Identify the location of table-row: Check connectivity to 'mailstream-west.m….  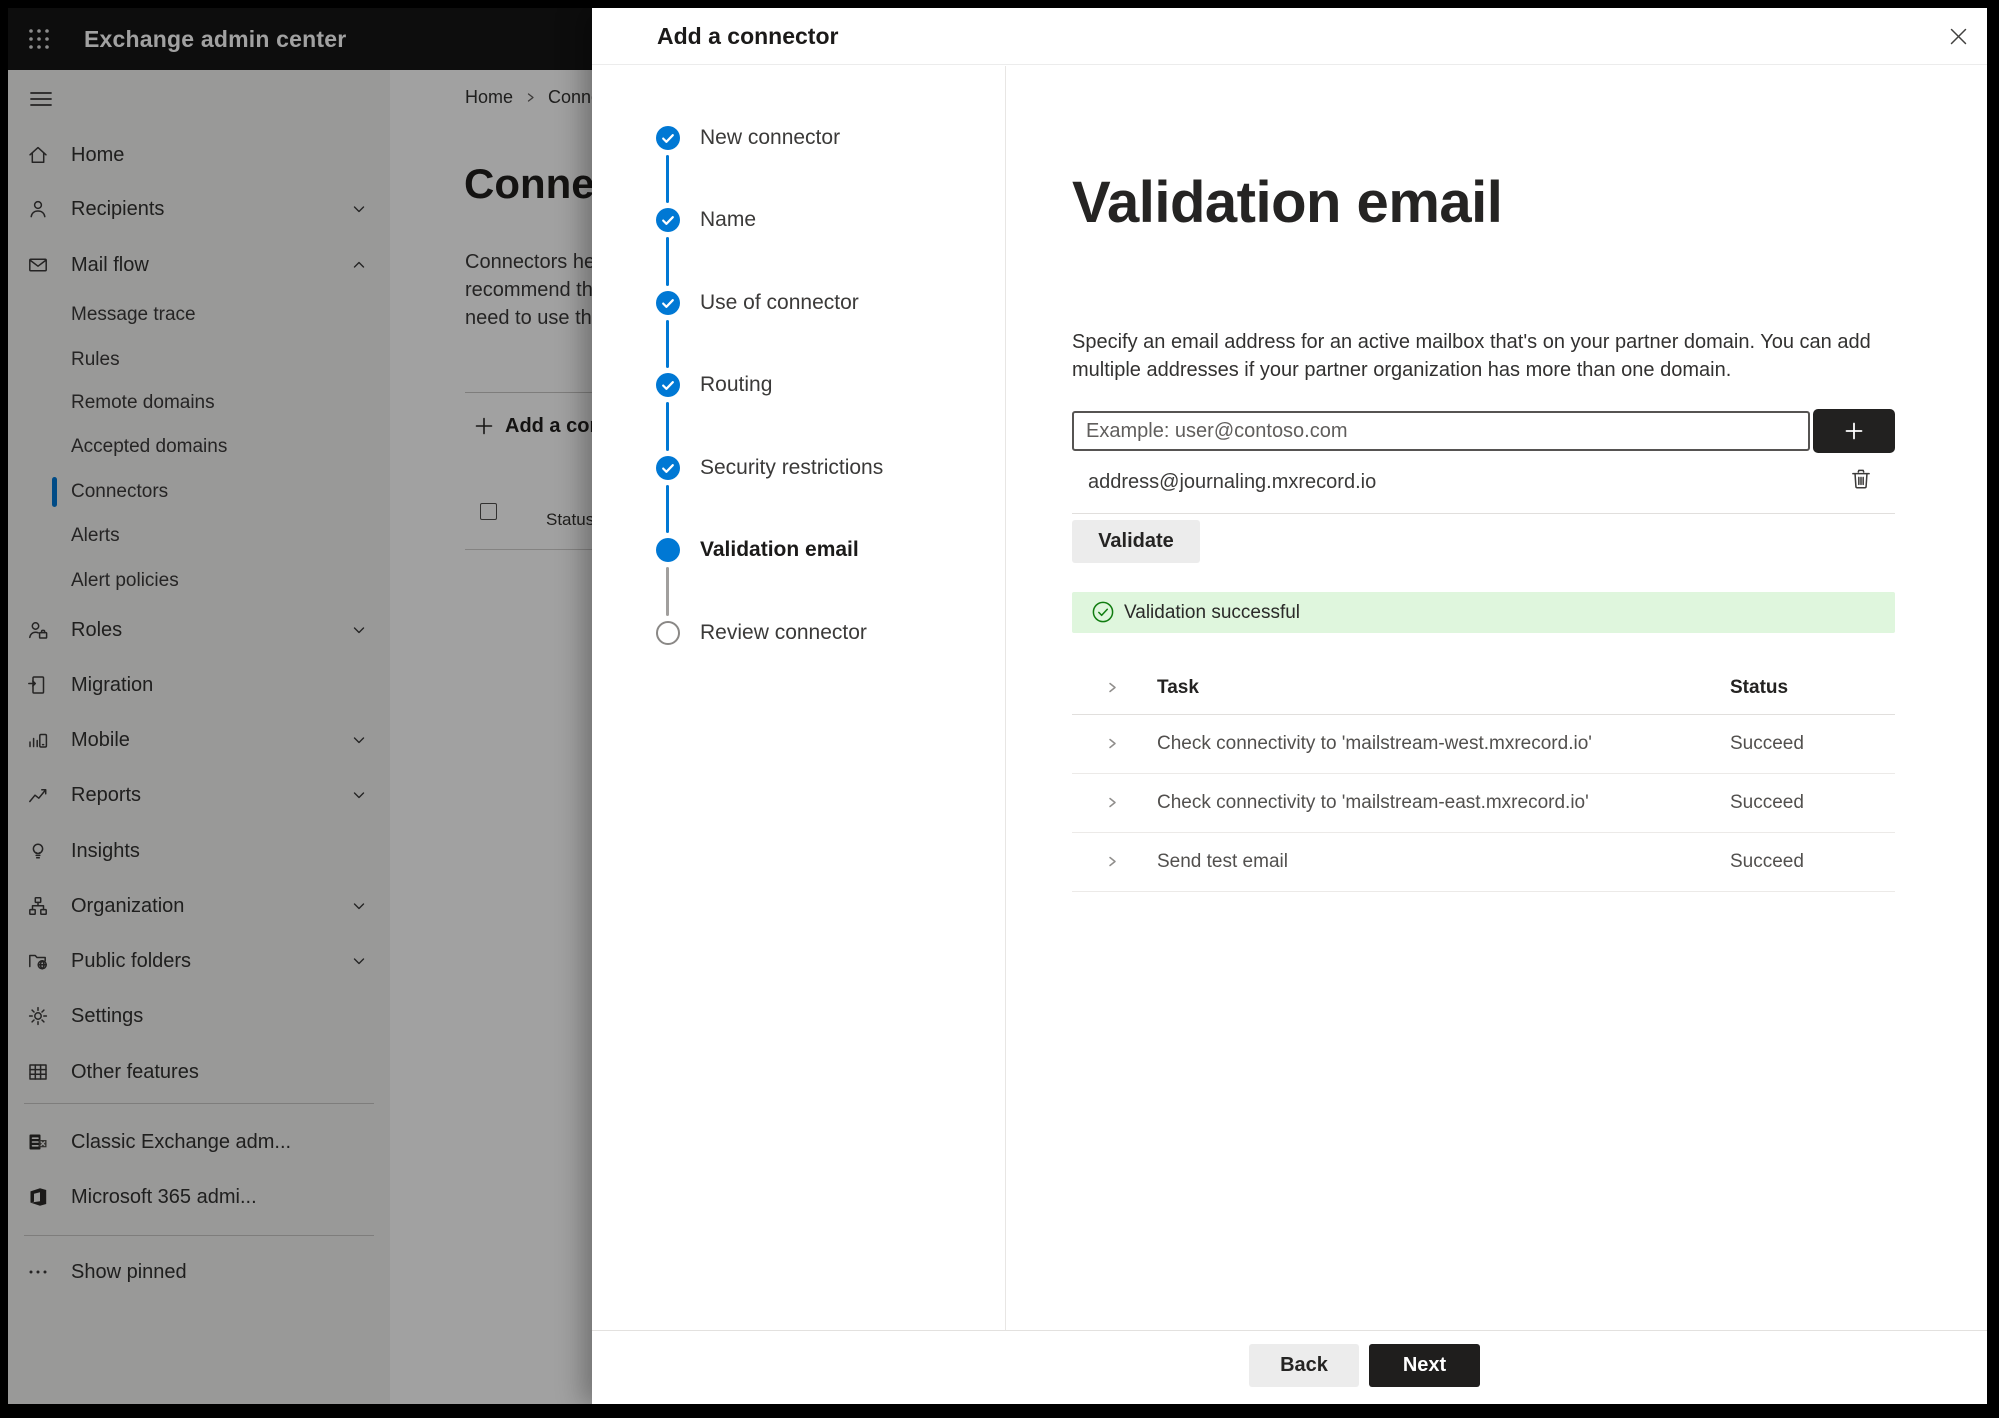
(1483, 744).